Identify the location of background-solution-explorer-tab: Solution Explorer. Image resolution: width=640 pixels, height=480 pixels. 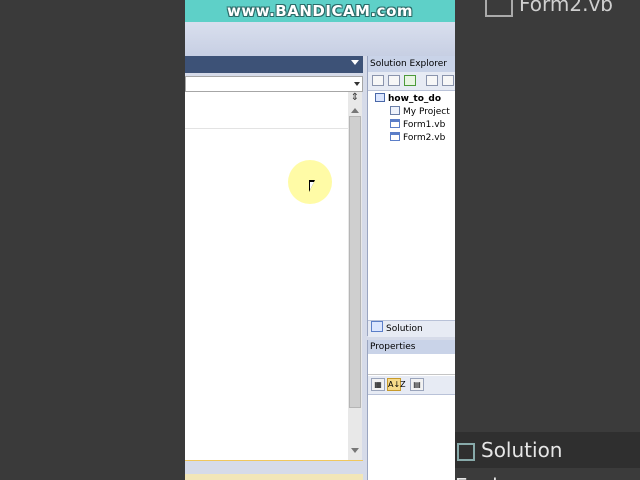
(547, 456).